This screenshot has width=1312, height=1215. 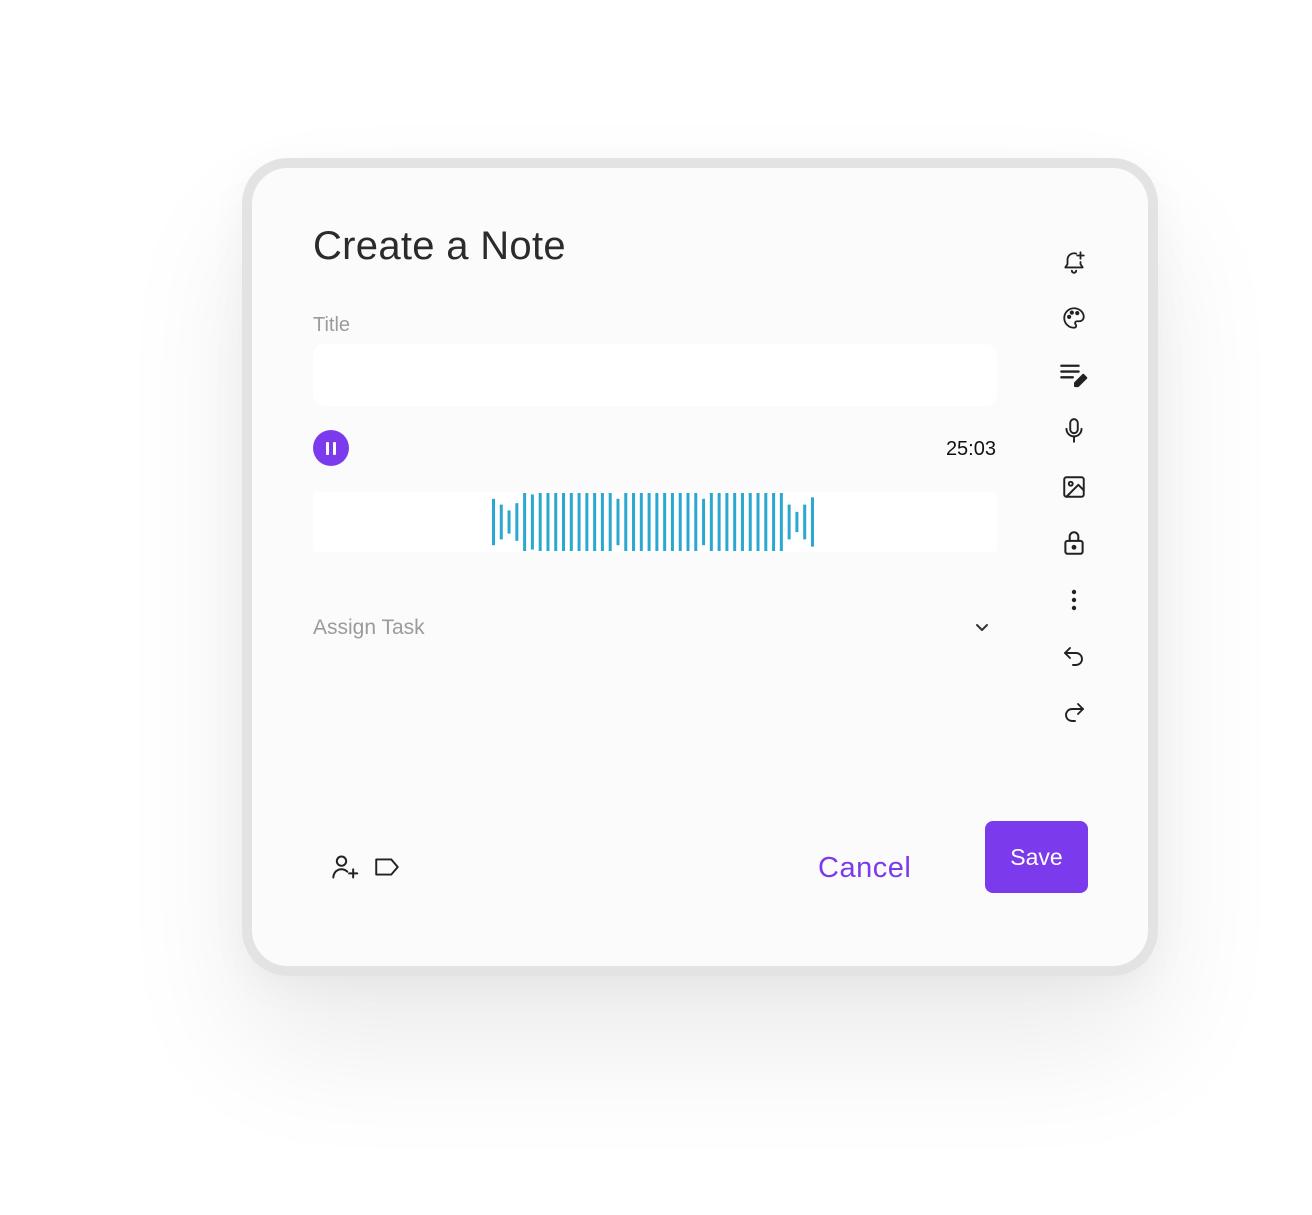 I want to click on add-label-button, so click(x=387, y=867).